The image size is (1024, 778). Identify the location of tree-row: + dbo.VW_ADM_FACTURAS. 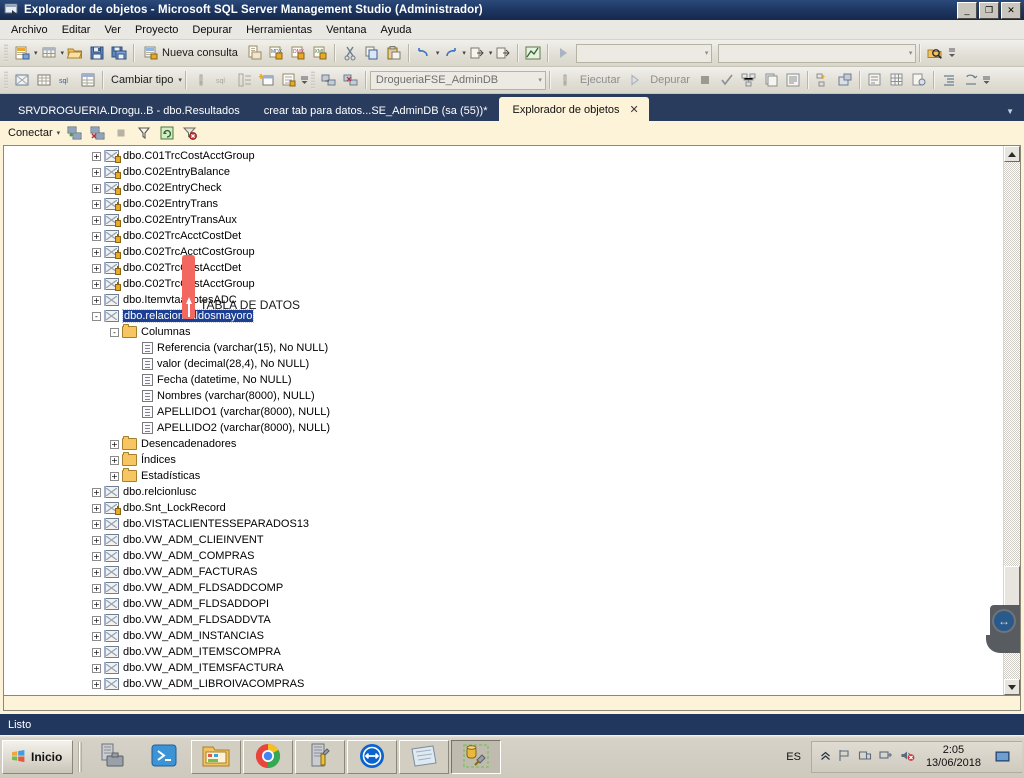
(503, 572).